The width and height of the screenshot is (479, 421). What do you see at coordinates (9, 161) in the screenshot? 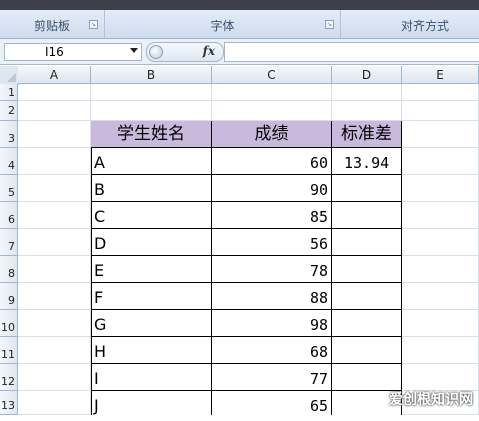
I see `row-header: 4` at bounding box center [9, 161].